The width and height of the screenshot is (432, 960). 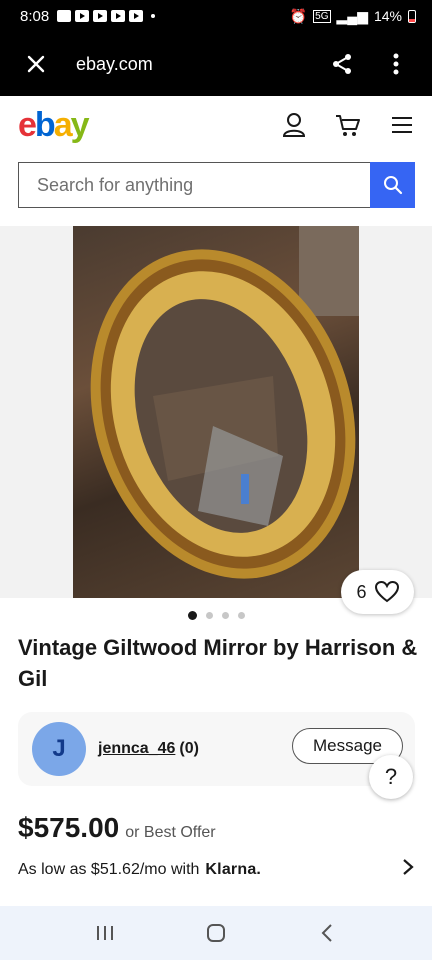 I want to click on item-price: $575.00, so click(x=69, y=827).